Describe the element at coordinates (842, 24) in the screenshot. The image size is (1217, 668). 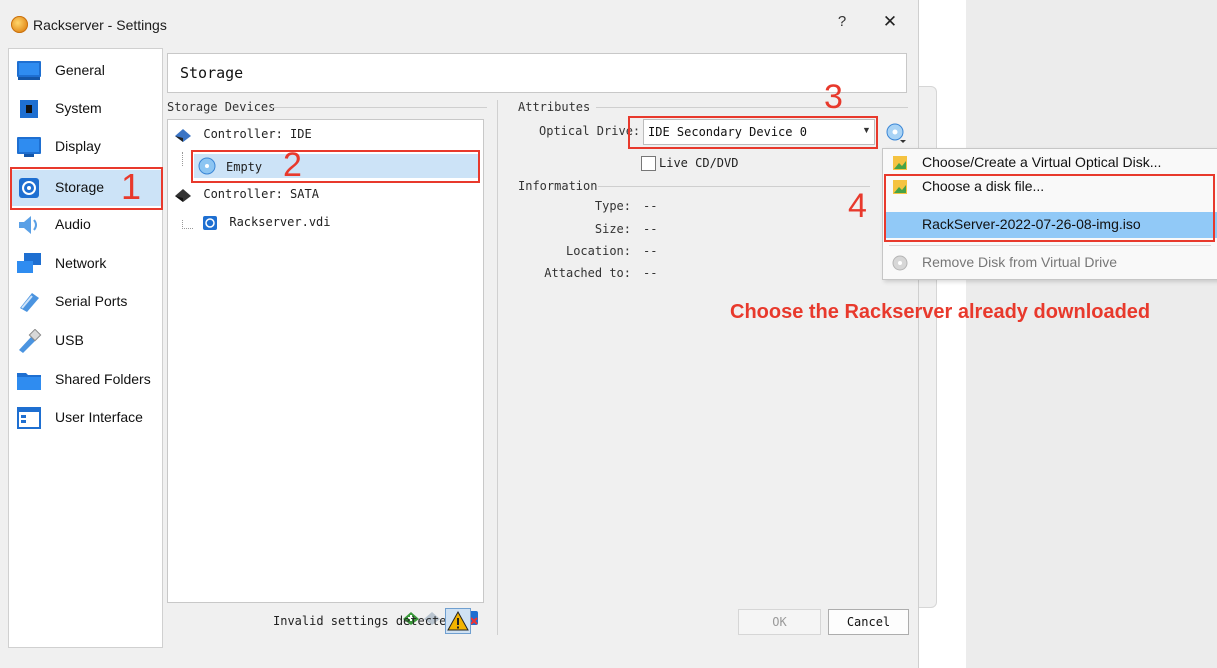
I see `help-button: ?` at that location.